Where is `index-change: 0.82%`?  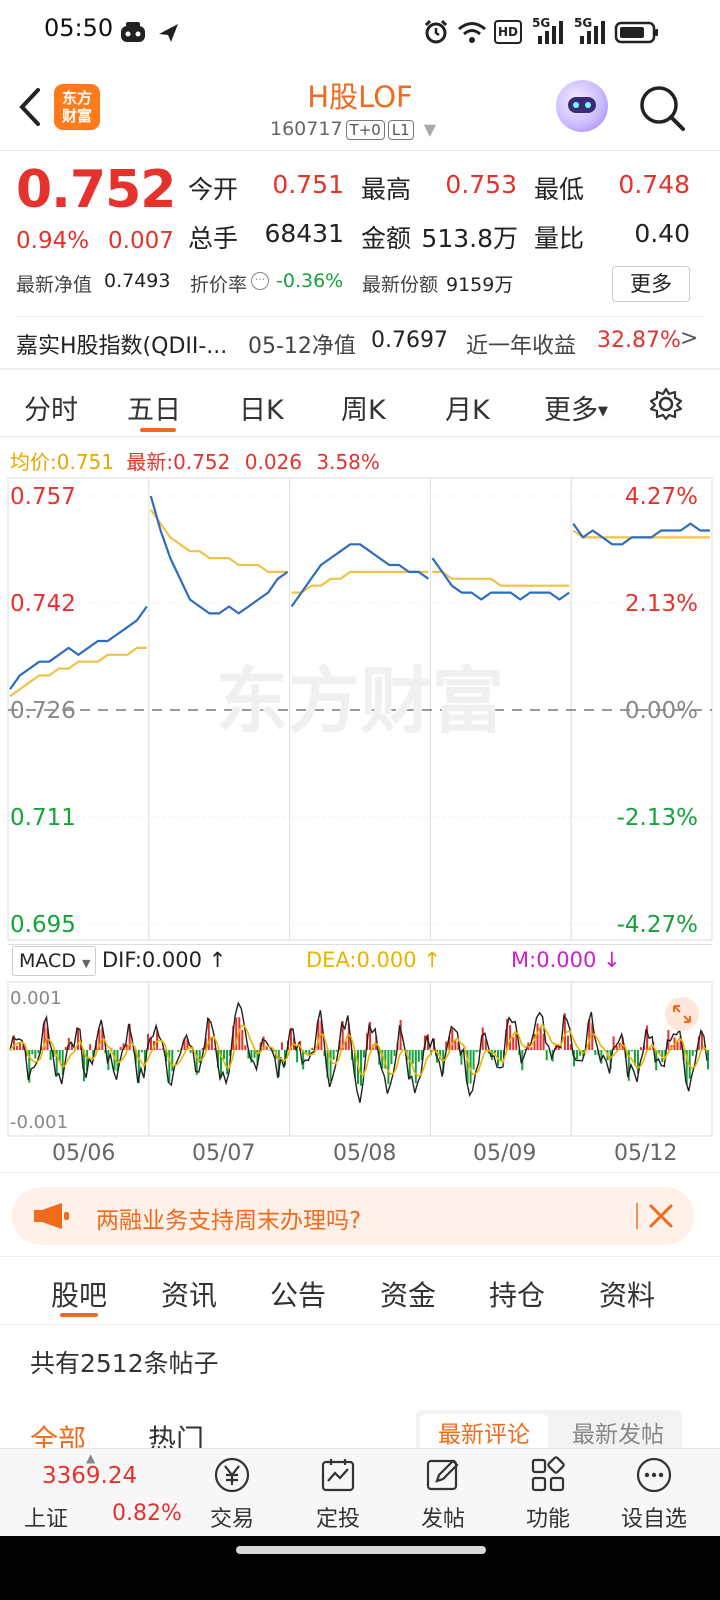 index-change: 0.82% is located at coordinates (147, 1513).